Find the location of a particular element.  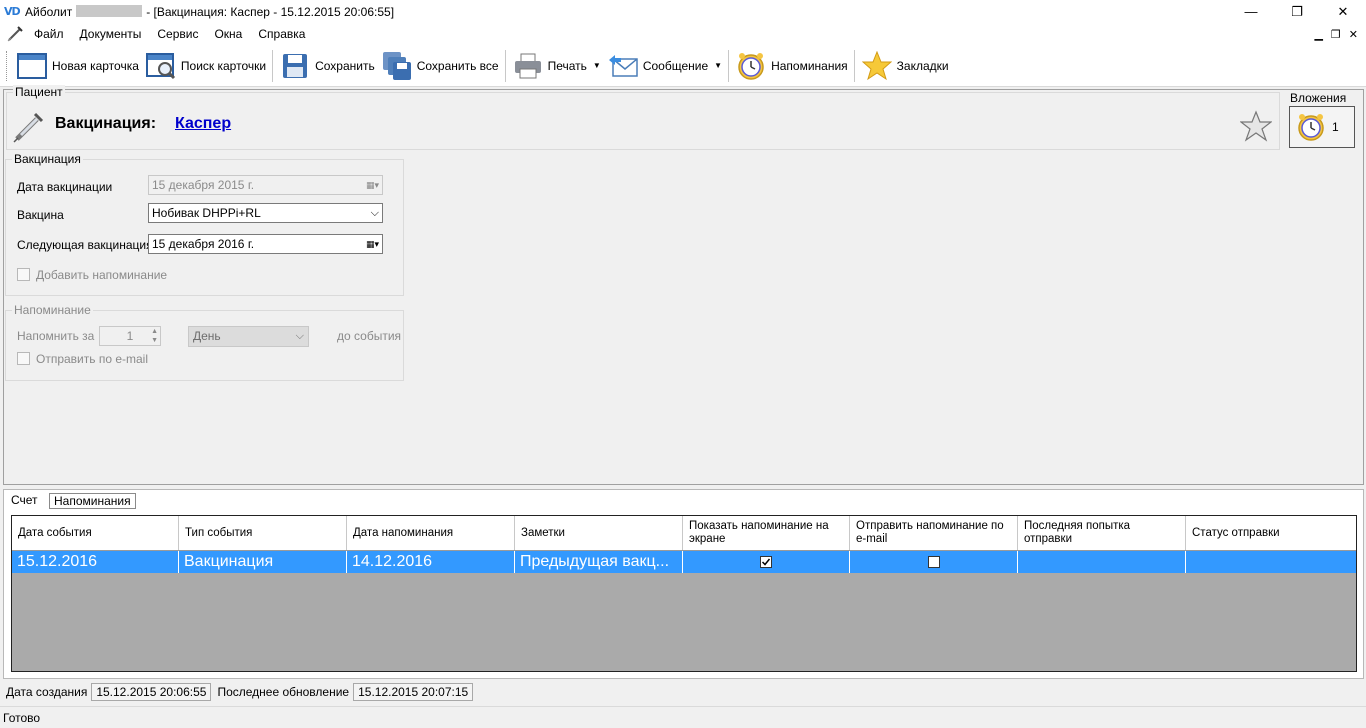

column-header: Дата события is located at coordinates (95, 533).